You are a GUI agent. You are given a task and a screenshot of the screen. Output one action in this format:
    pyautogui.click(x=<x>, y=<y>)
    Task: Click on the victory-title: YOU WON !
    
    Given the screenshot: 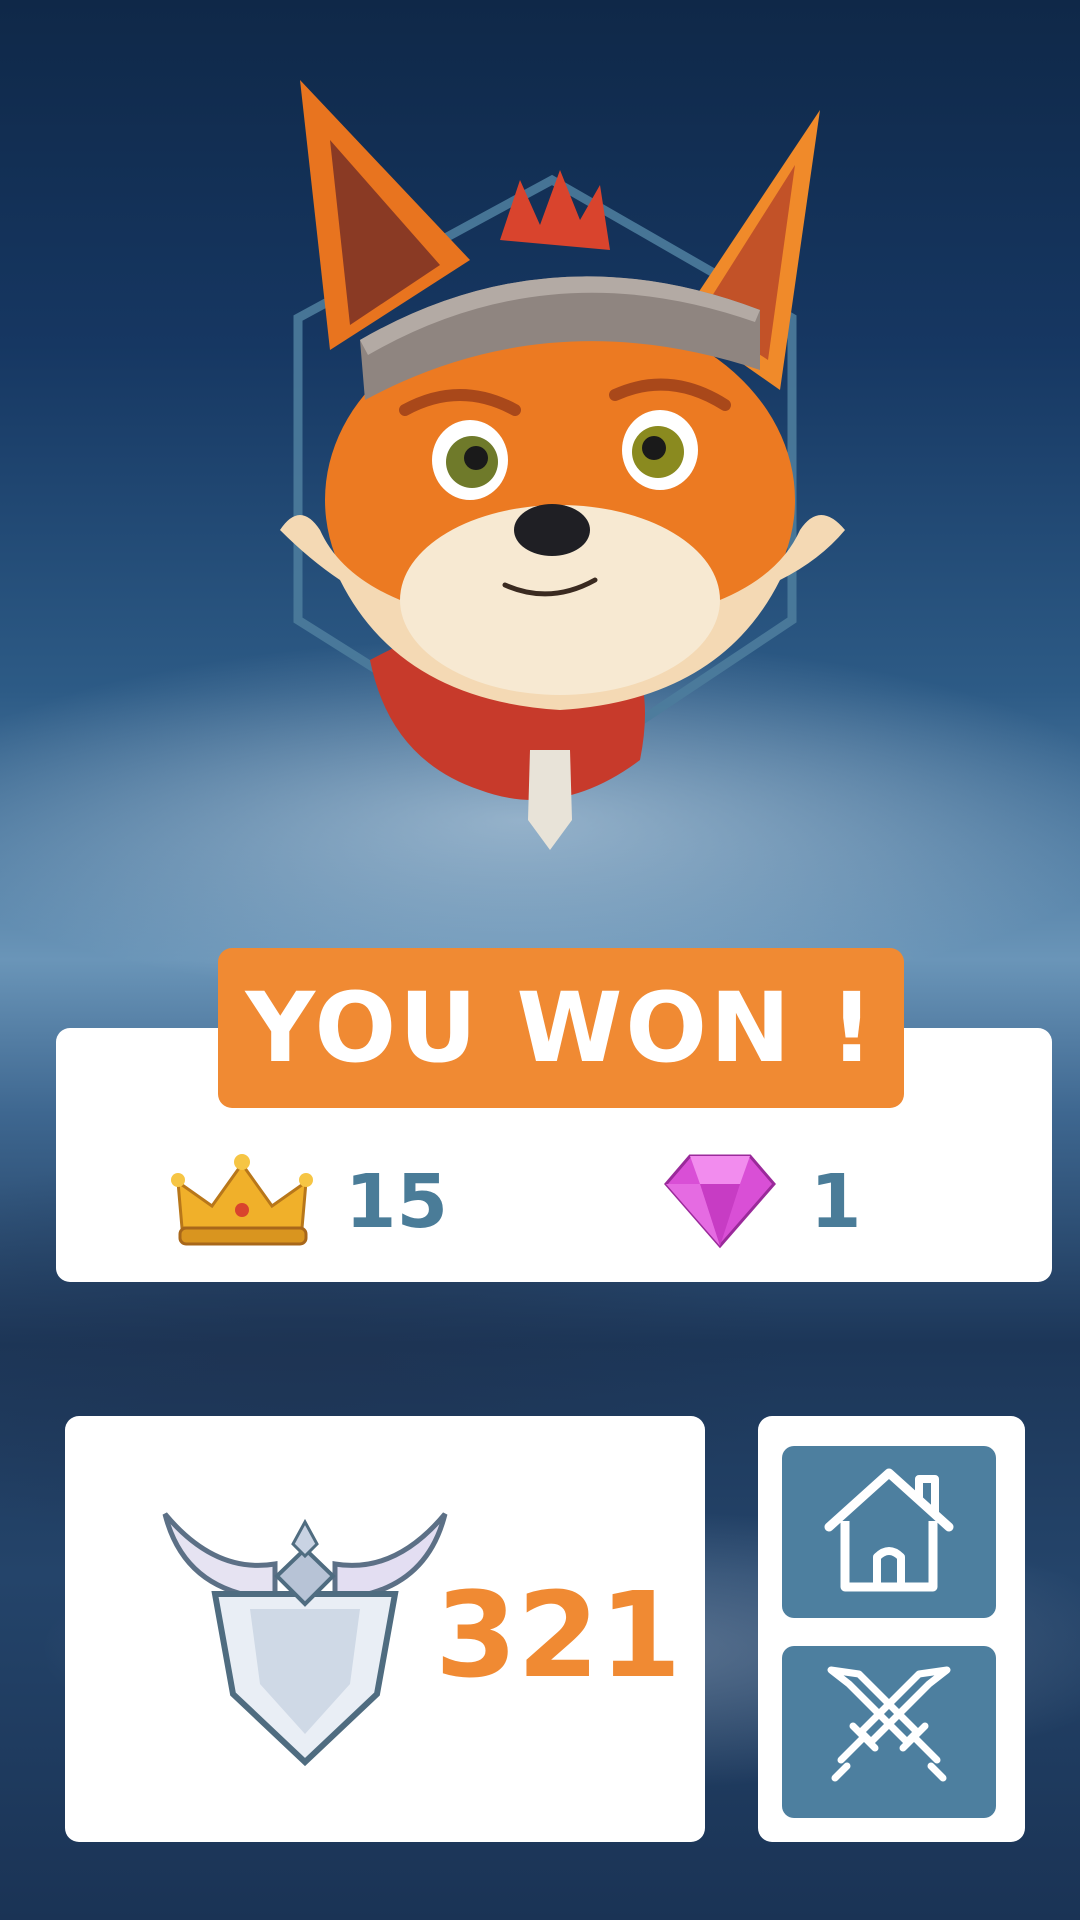 What is the action you would take?
    pyautogui.click(x=561, y=1028)
    